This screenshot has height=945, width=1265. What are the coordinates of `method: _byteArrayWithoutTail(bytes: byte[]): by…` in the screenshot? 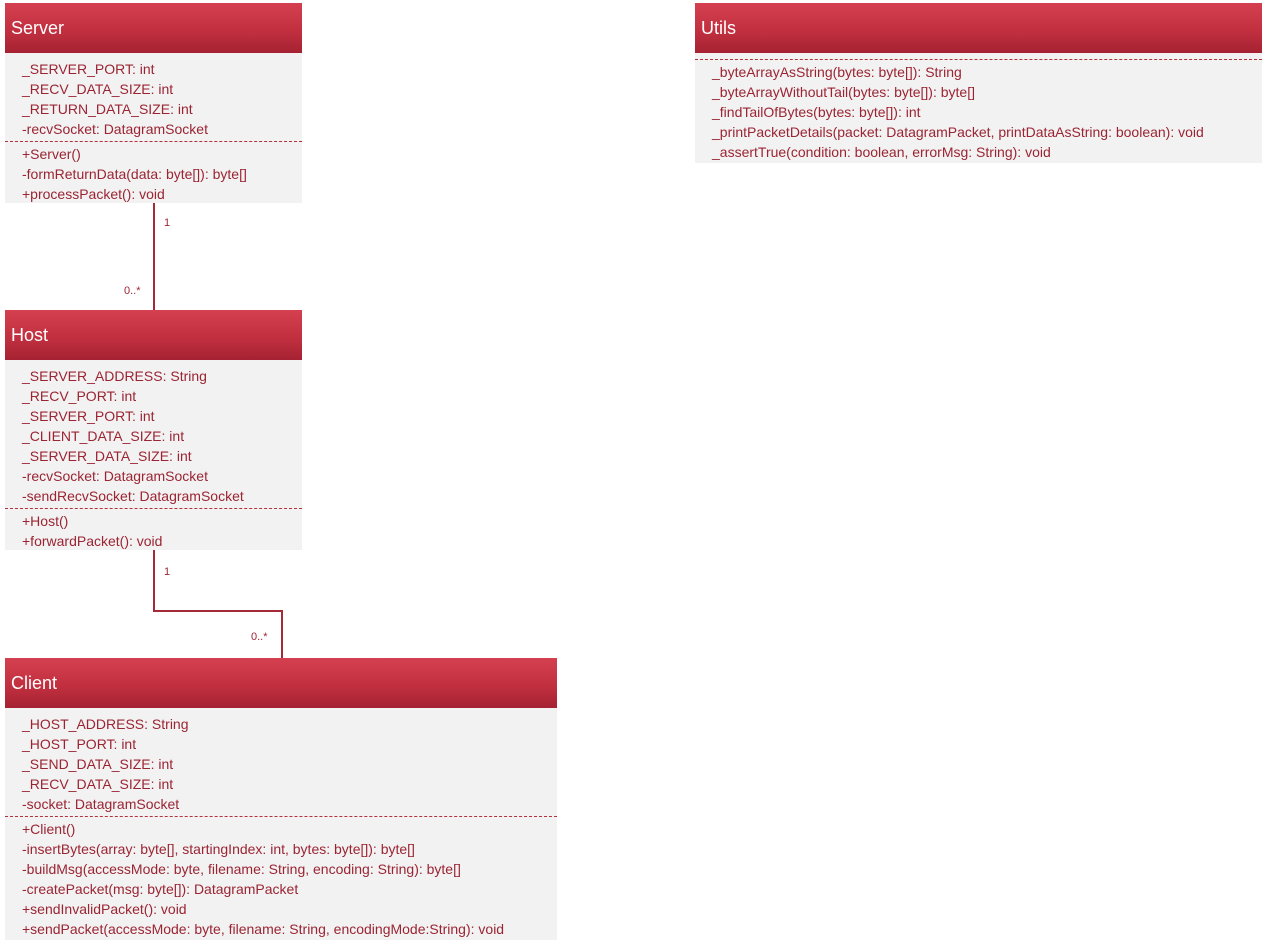 It's located at (843, 92).